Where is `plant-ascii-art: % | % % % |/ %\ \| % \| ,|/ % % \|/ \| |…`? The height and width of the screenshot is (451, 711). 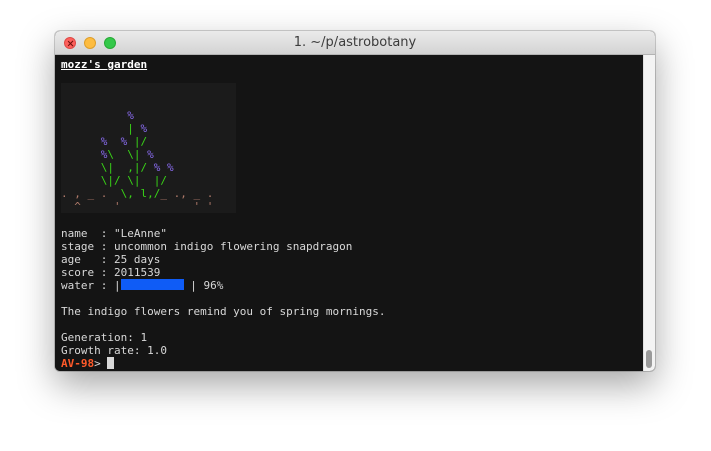
plant-ascii-art: % | % % % |/ %\ \| % \| ,|/ % % \|/ \| |… is located at coordinates (137, 161).